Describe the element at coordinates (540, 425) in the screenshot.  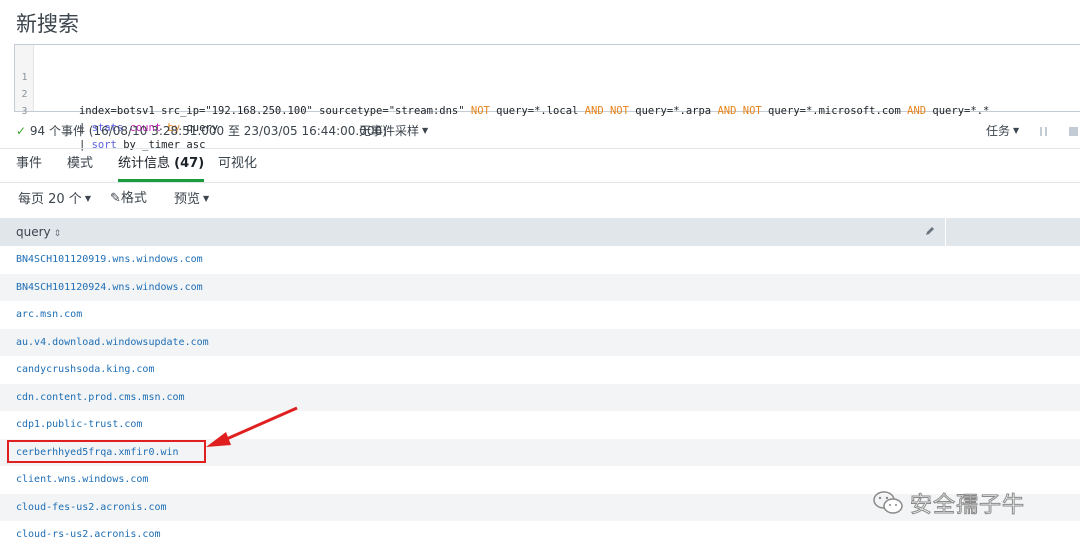
I see `table-row: cdp1.public-trust.com` at that location.